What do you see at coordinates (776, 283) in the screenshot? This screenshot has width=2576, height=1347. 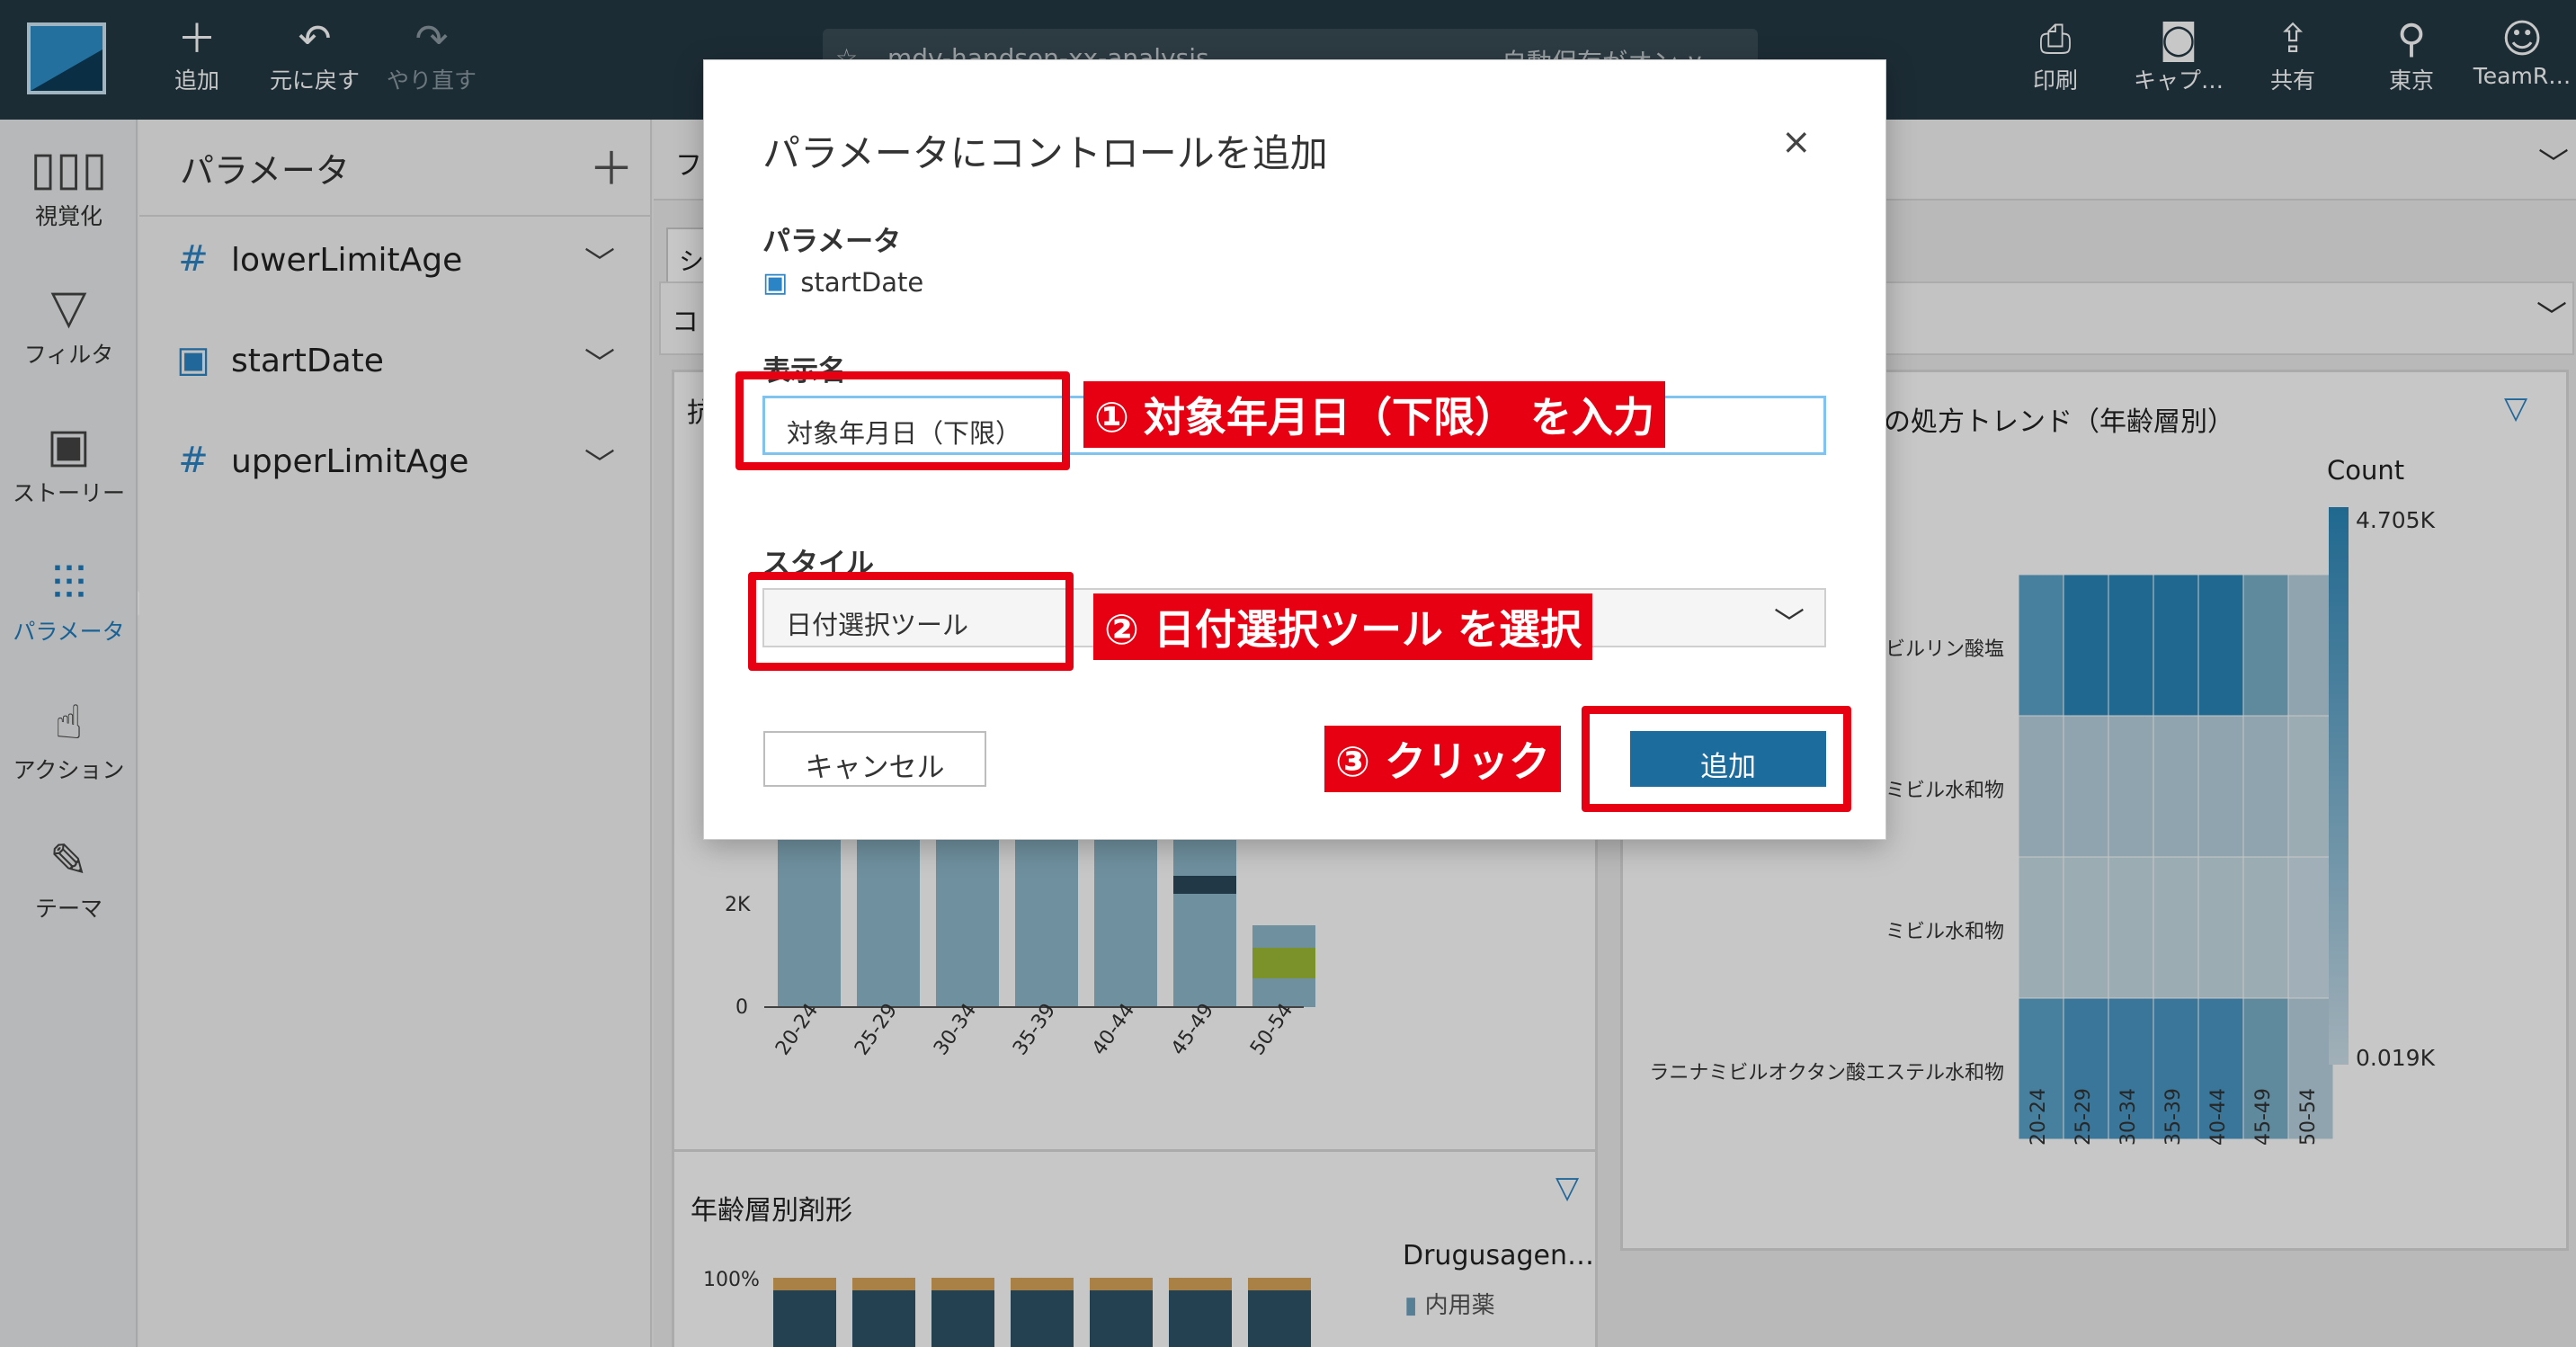 I see `calendar-icon: ▣` at bounding box center [776, 283].